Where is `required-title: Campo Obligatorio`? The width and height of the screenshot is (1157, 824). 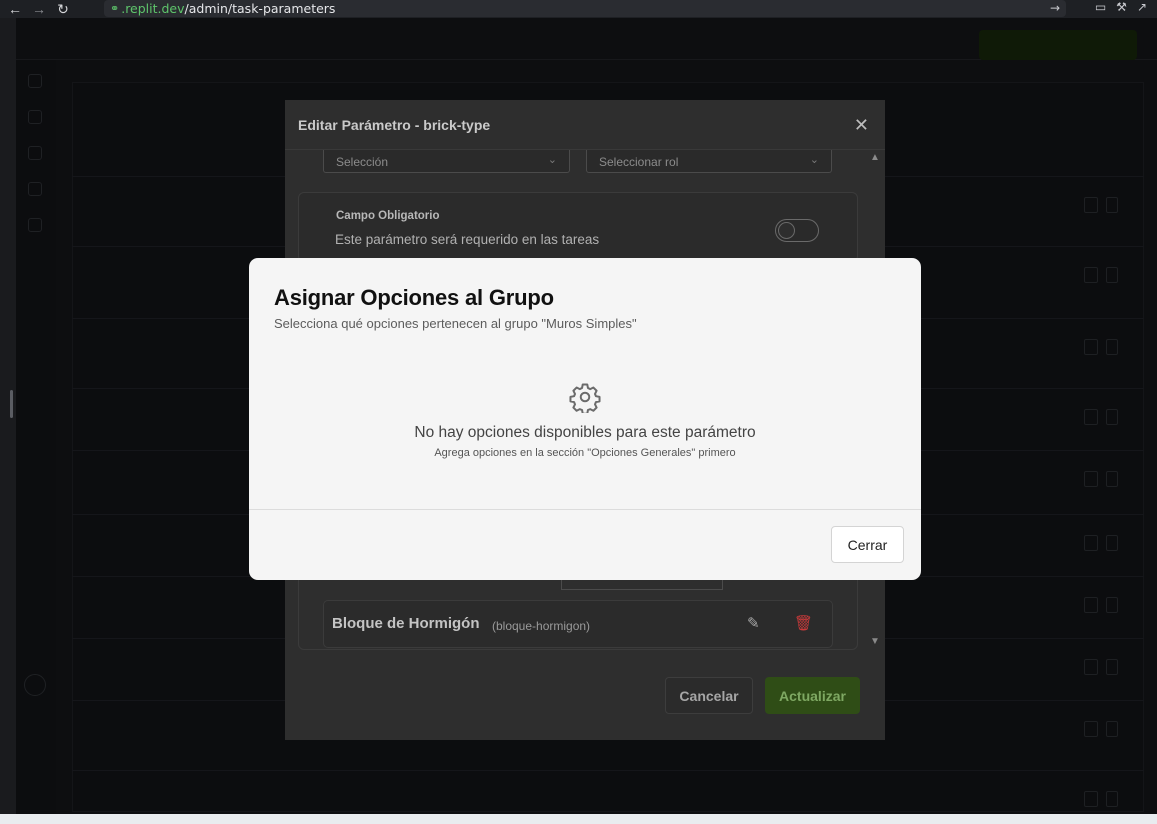 required-title: Campo Obligatorio is located at coordinates (388, 216).